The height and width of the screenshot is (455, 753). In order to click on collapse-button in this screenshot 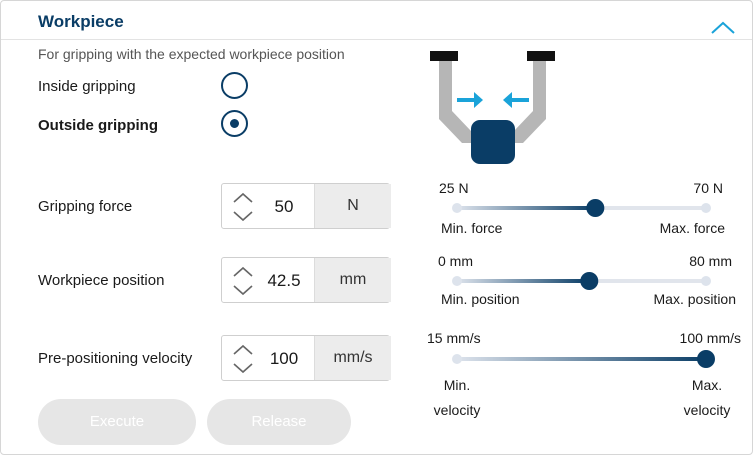, I will do `click(723, 28)`.